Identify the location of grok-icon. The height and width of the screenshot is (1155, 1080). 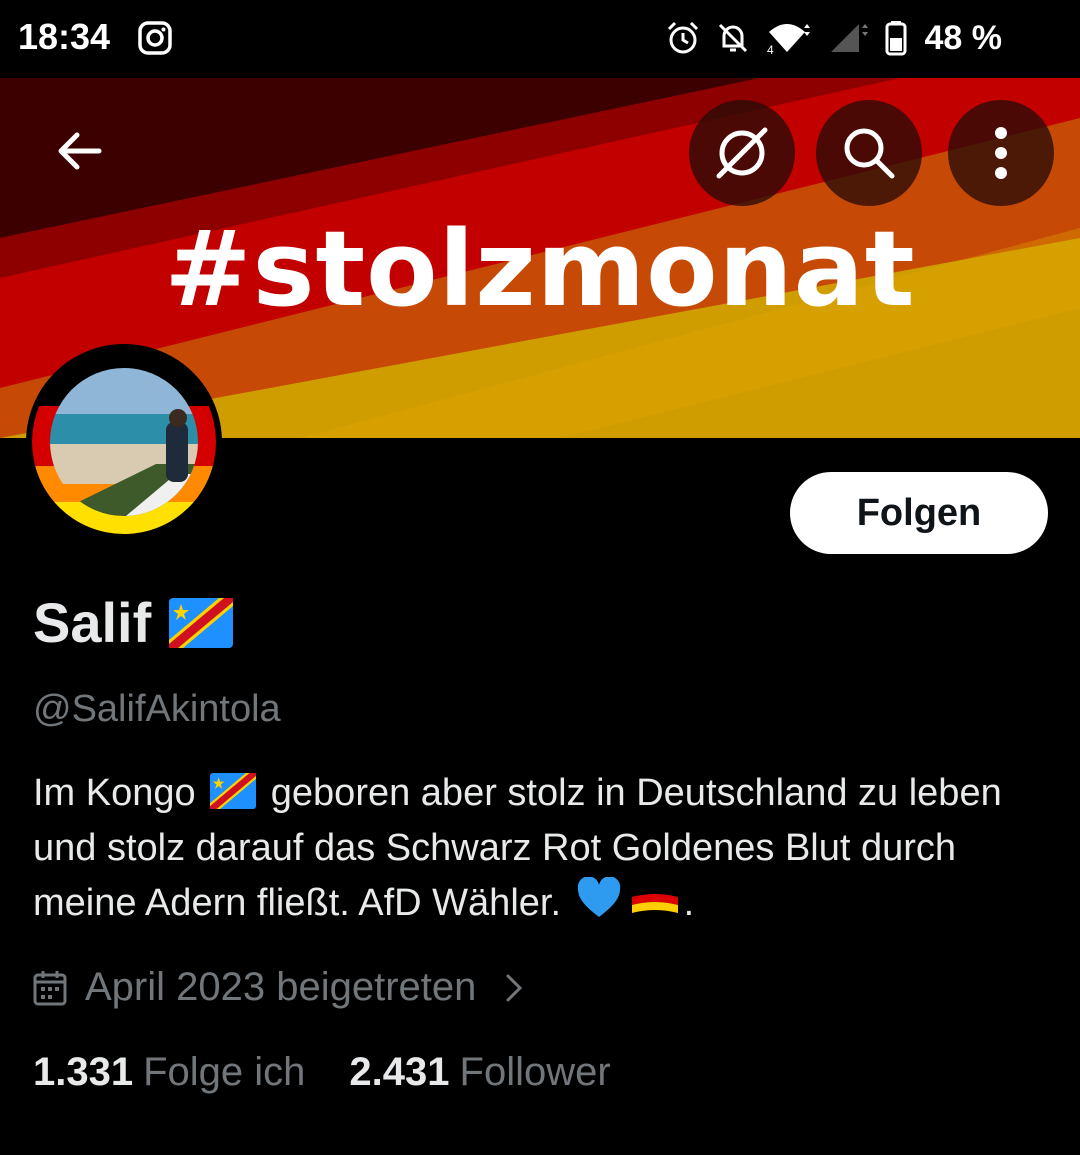
(742, 153).